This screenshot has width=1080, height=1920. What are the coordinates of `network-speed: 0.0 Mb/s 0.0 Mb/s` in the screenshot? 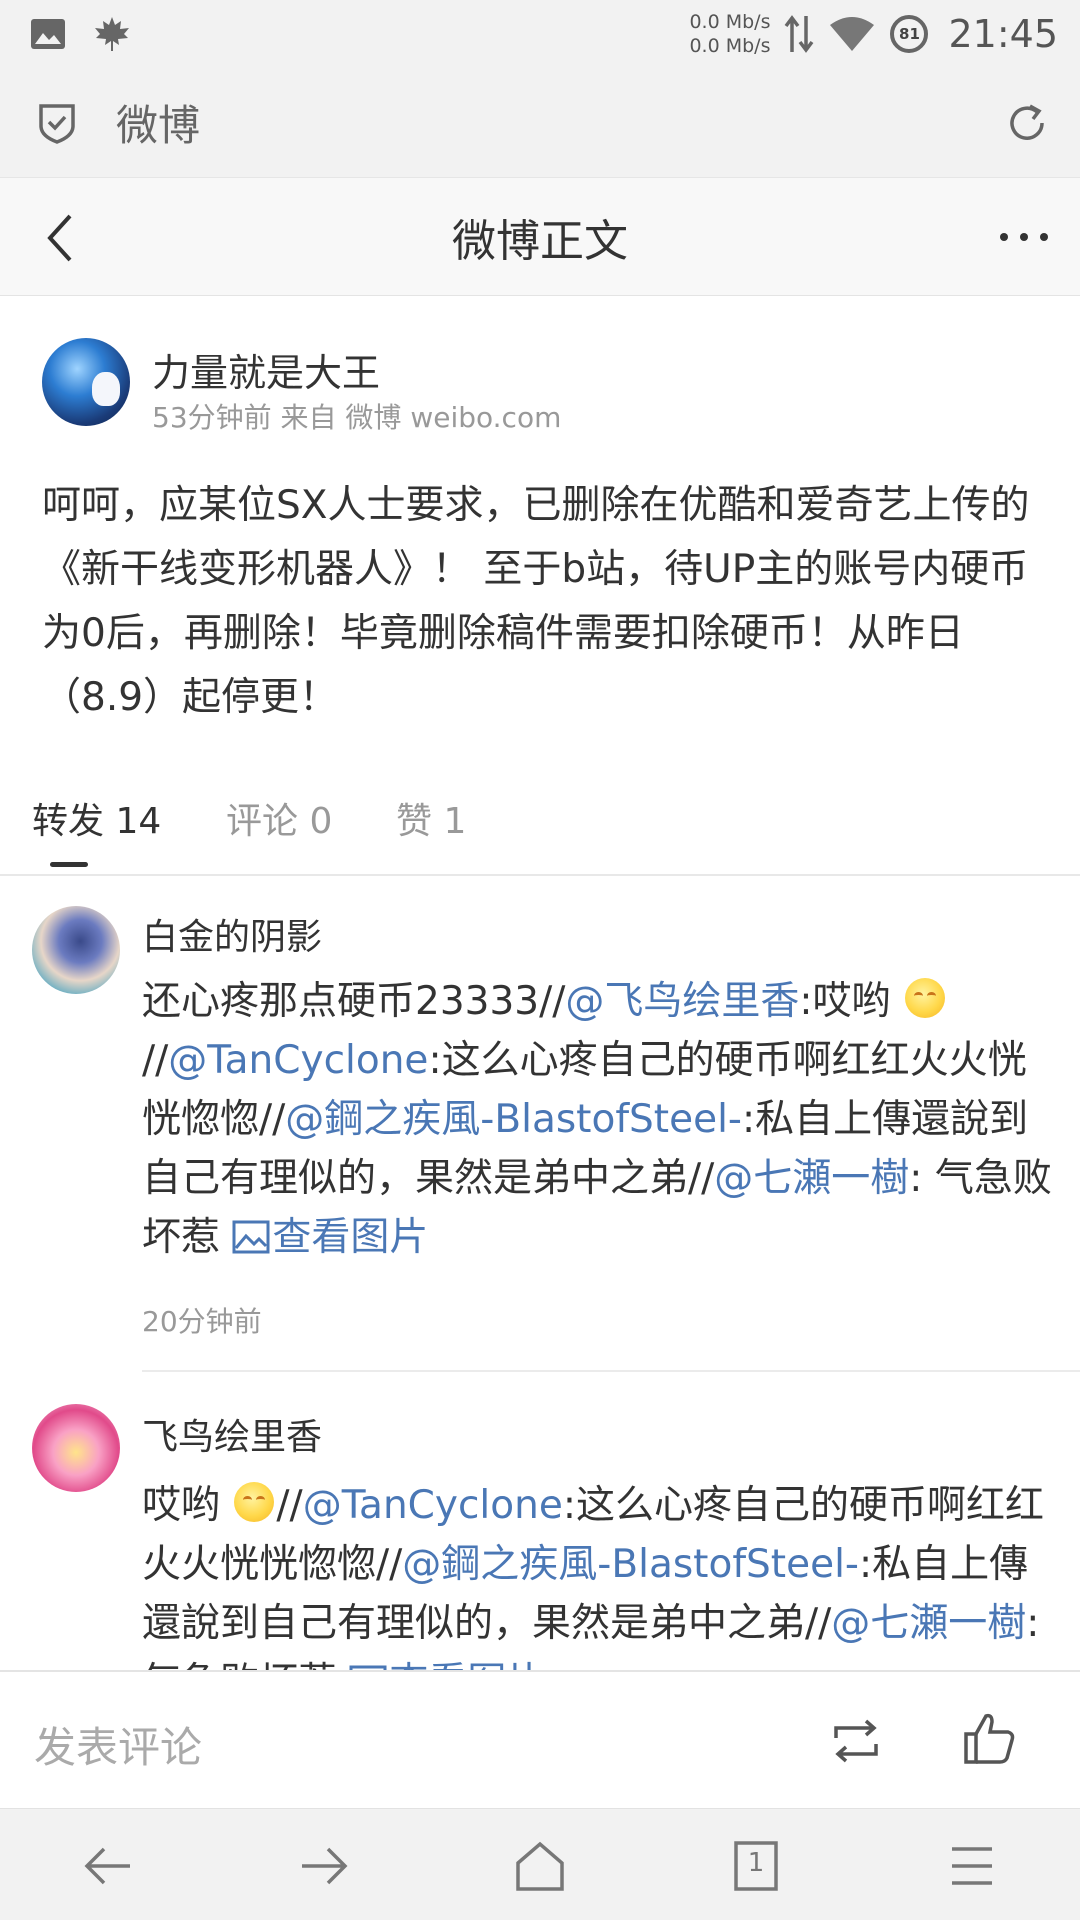 It's located at (729, 34).